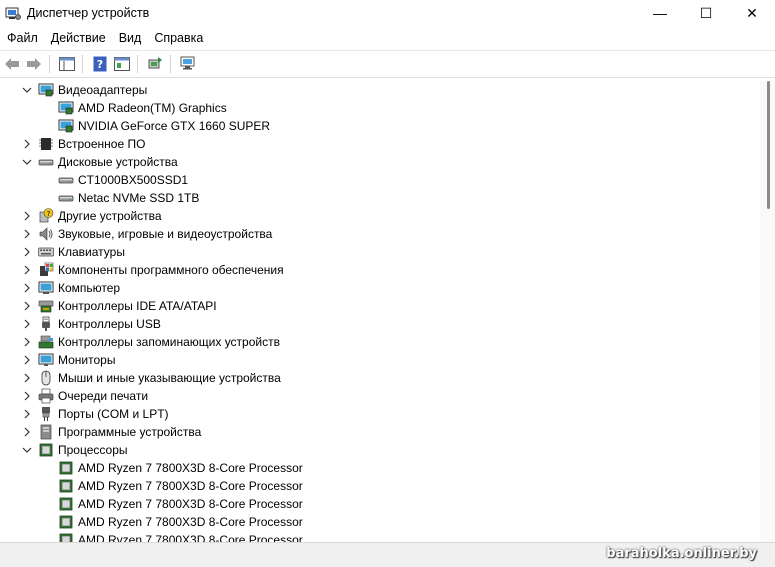 Image resolution: width=775 pixels, height=567 pixels. What do you see at coordinates (46, 378) in the screenshot?
I see `mouse-icon` at bounding box center [46, 378].